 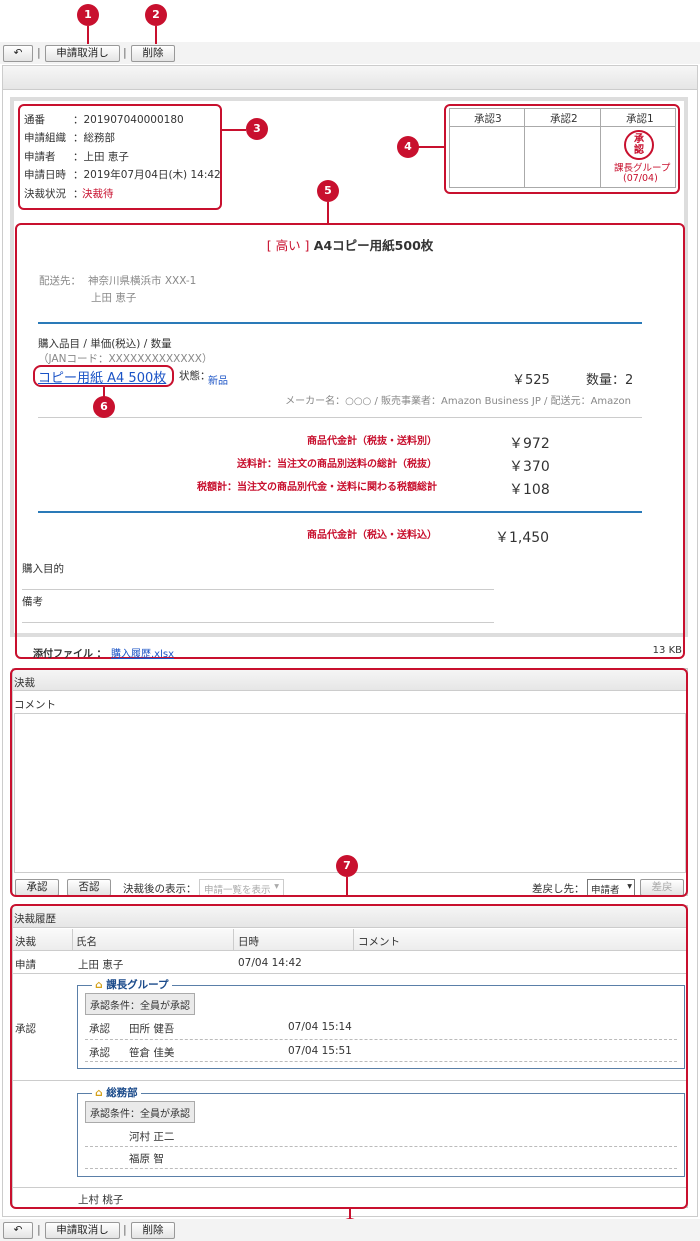 What do you see at coordinates (408, 147) in the screenshot?
I see `marker-4: 4` at bounding box center [408, 147].